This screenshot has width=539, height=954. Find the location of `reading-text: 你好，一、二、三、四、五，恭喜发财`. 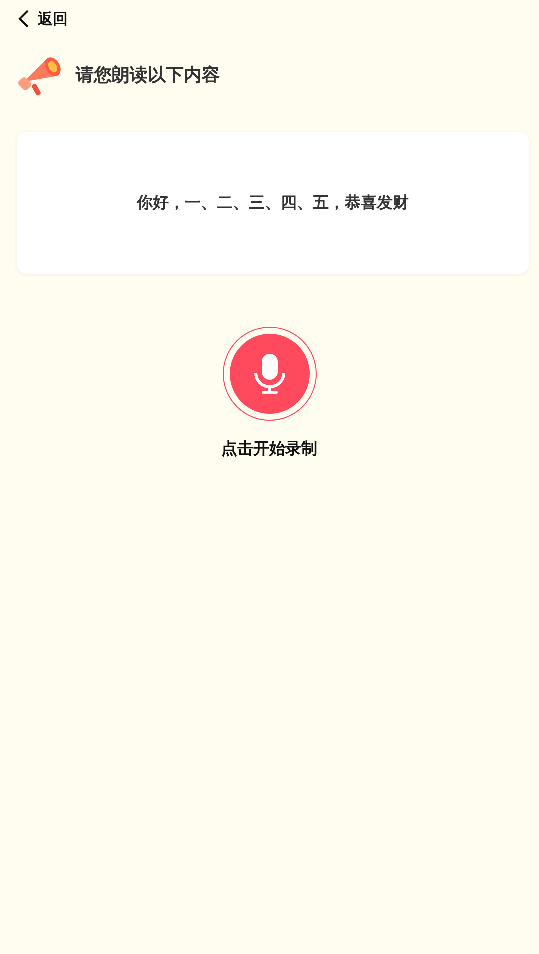

reading-text: 你好，一、二、三、四、五，恭喜发财 is located at coordinates (273, 203).